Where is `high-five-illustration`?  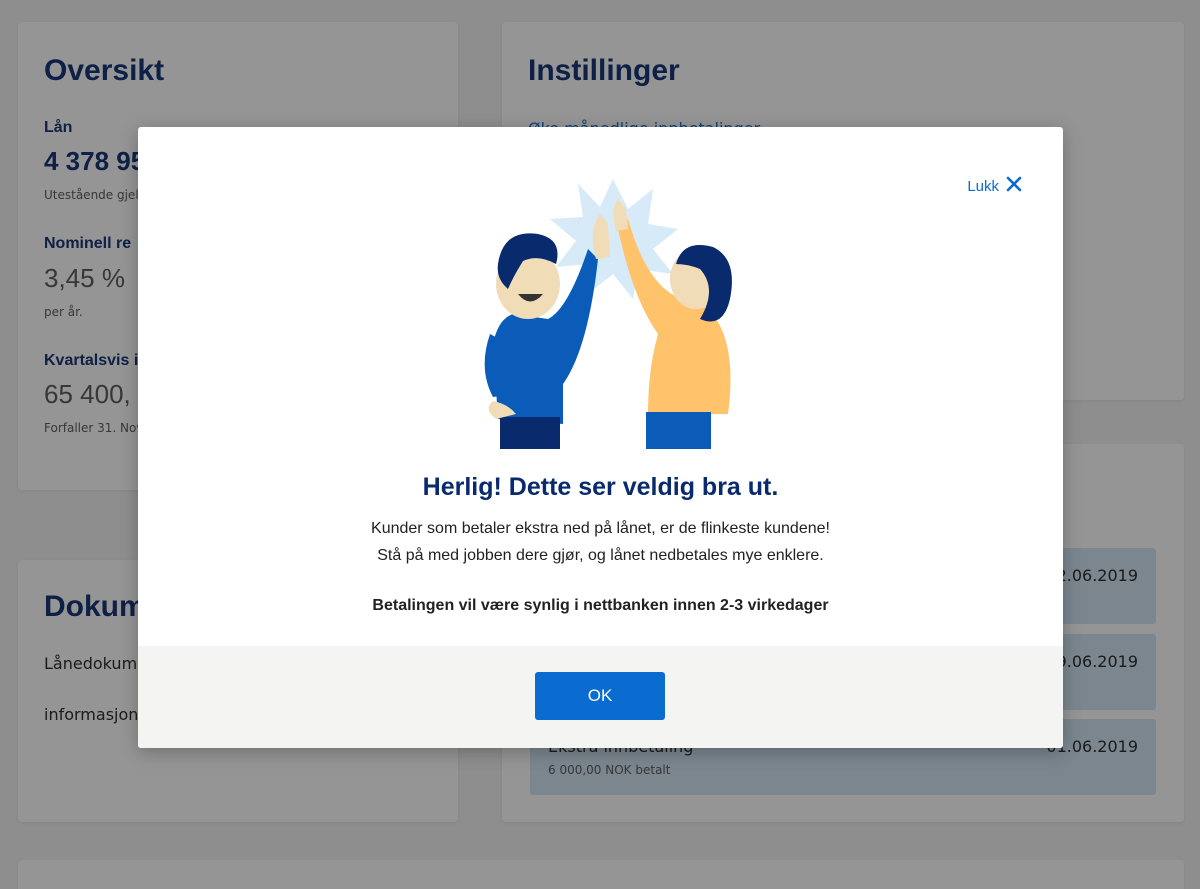
high-five-illustration is located at coordinates (608, 314).